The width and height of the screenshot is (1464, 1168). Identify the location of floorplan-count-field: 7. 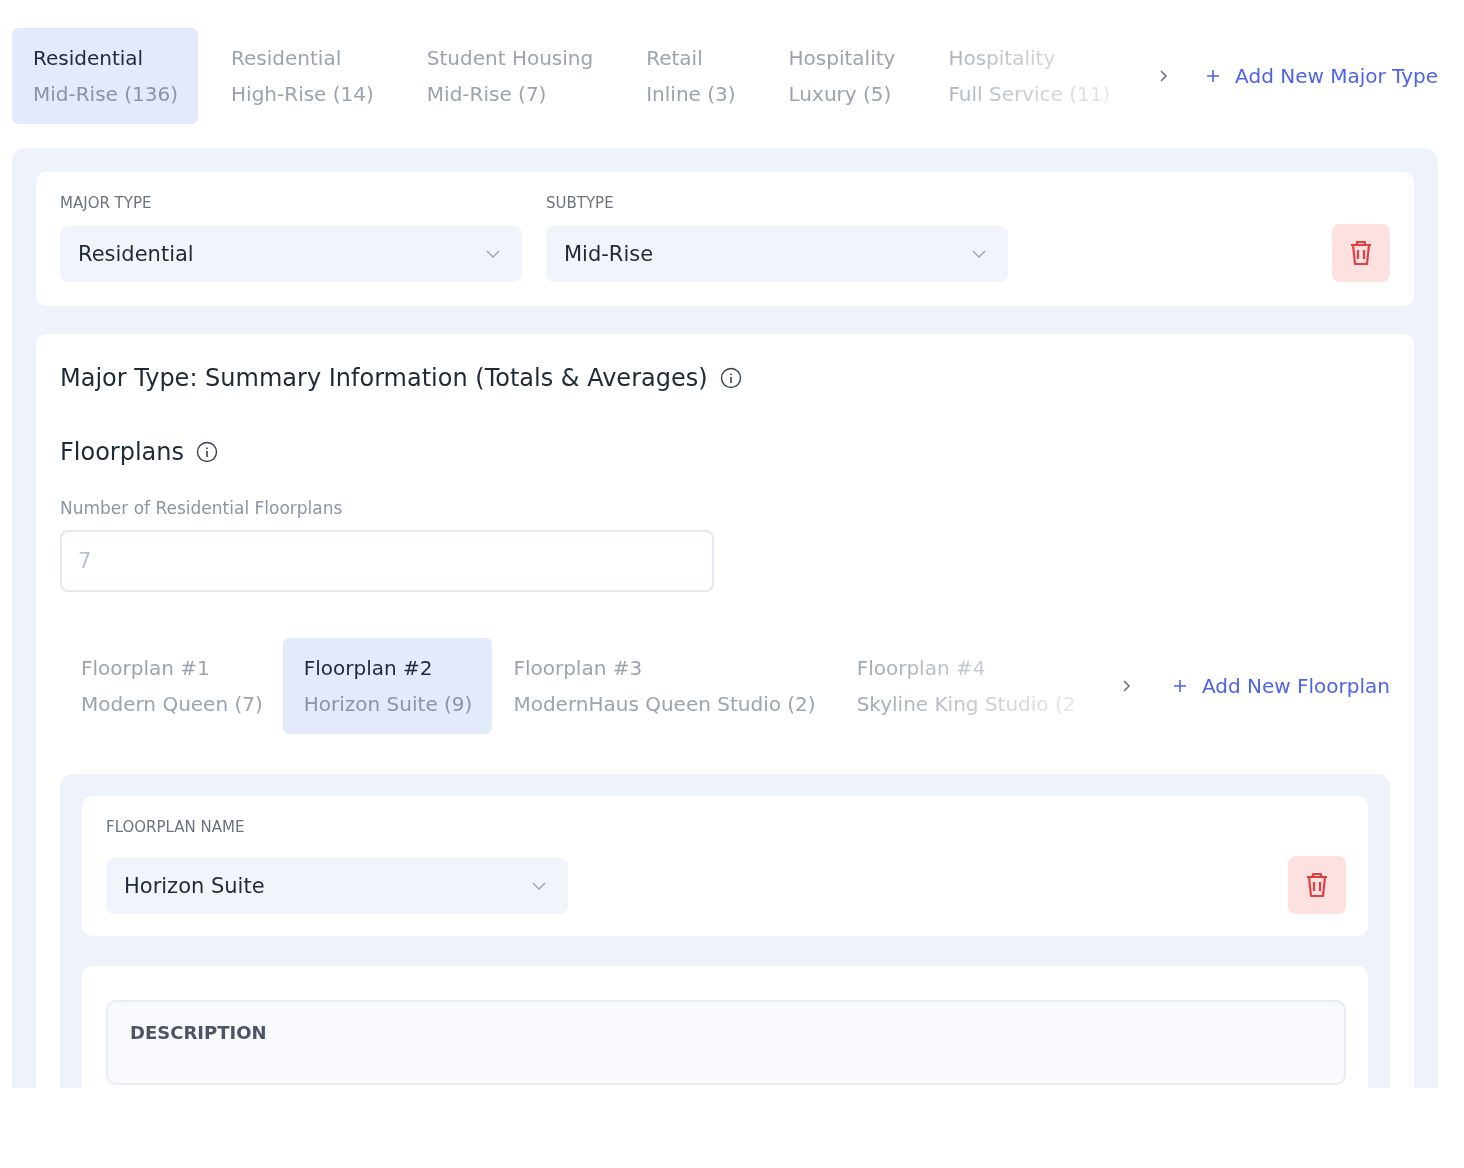
(387, 561).